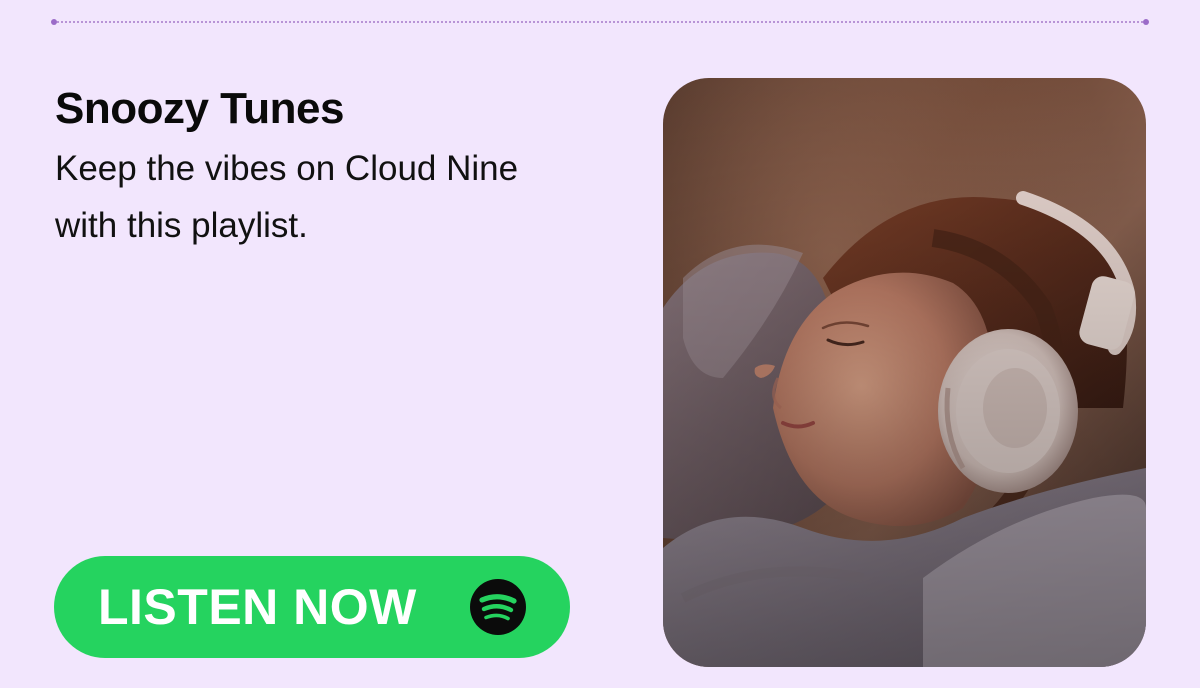 The image size is (1200, 688). I want to click on divider-line, so click(600, 22).